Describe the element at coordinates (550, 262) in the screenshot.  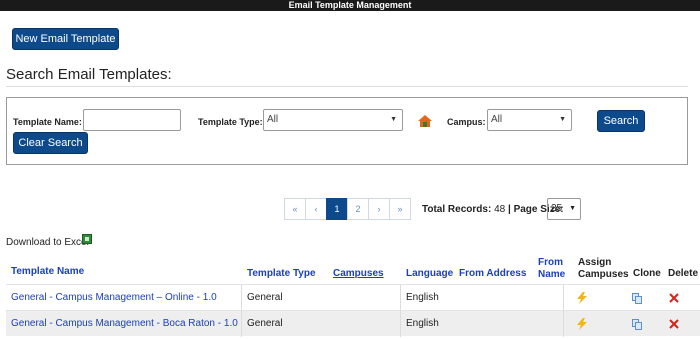
I see `header-from-name-line1: From` at that location.